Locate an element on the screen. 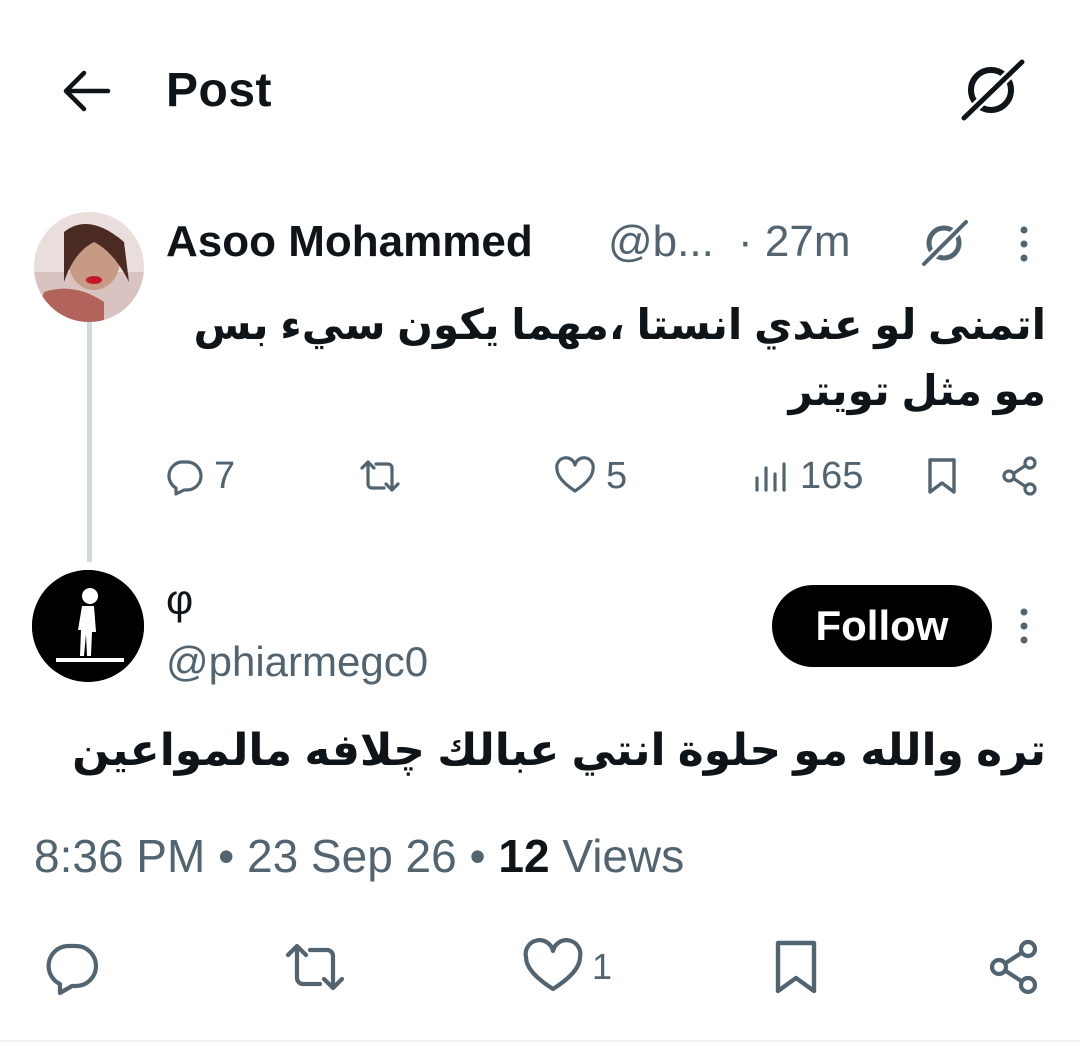 Image resolution: width=1080 pixels, height=1046 pixels. like-count: 1 is located at coordinates (602, 966).